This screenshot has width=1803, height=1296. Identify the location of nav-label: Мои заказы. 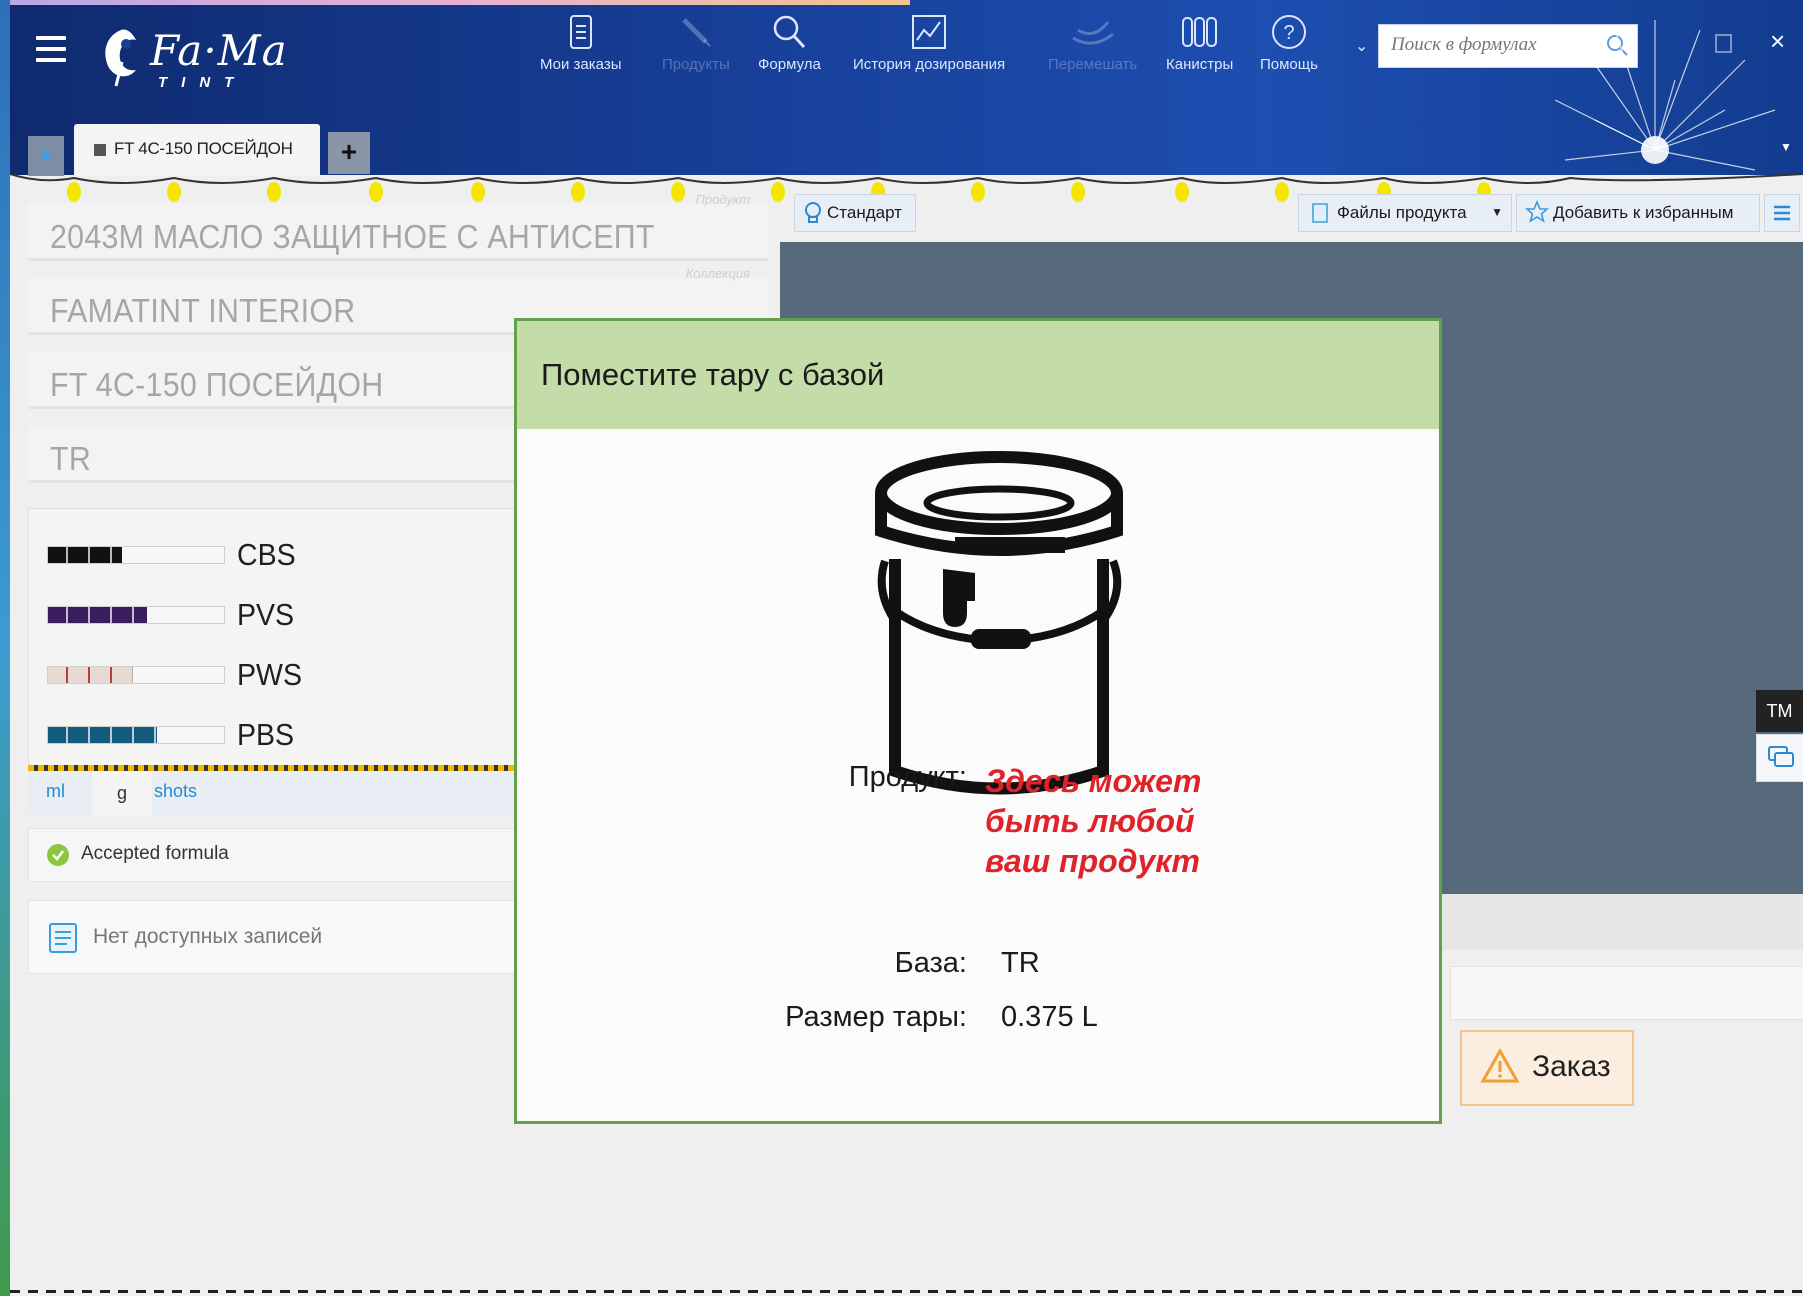
(581, 64).